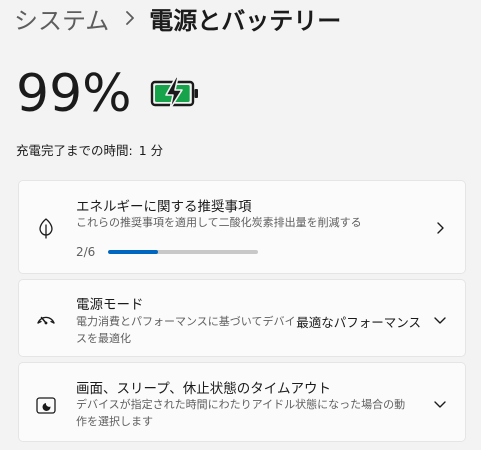 Image resolution: width=481 pixels, height=450 pixels. What do you see at coordinates (186, 330) in the screenshot?
I see `power-mode-description: 電力消費とパフォーマンスに基づいてデバイスを最適化` at bounding box center [186, 330].